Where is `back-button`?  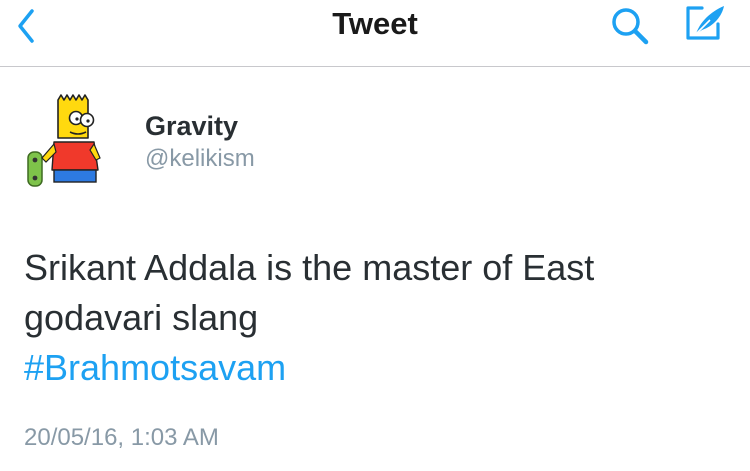 back-button is located at coordinates (34, 26).